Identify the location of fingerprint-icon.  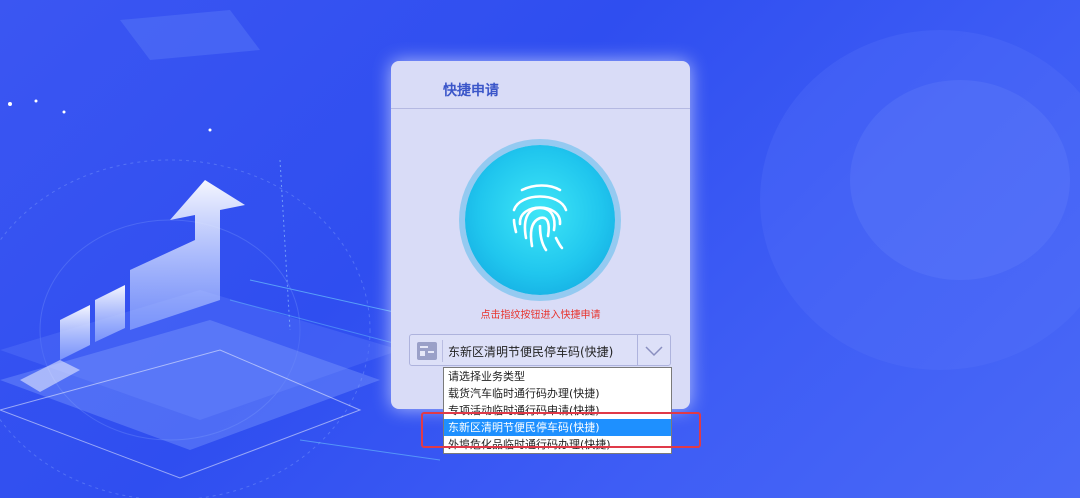
(540, 218).